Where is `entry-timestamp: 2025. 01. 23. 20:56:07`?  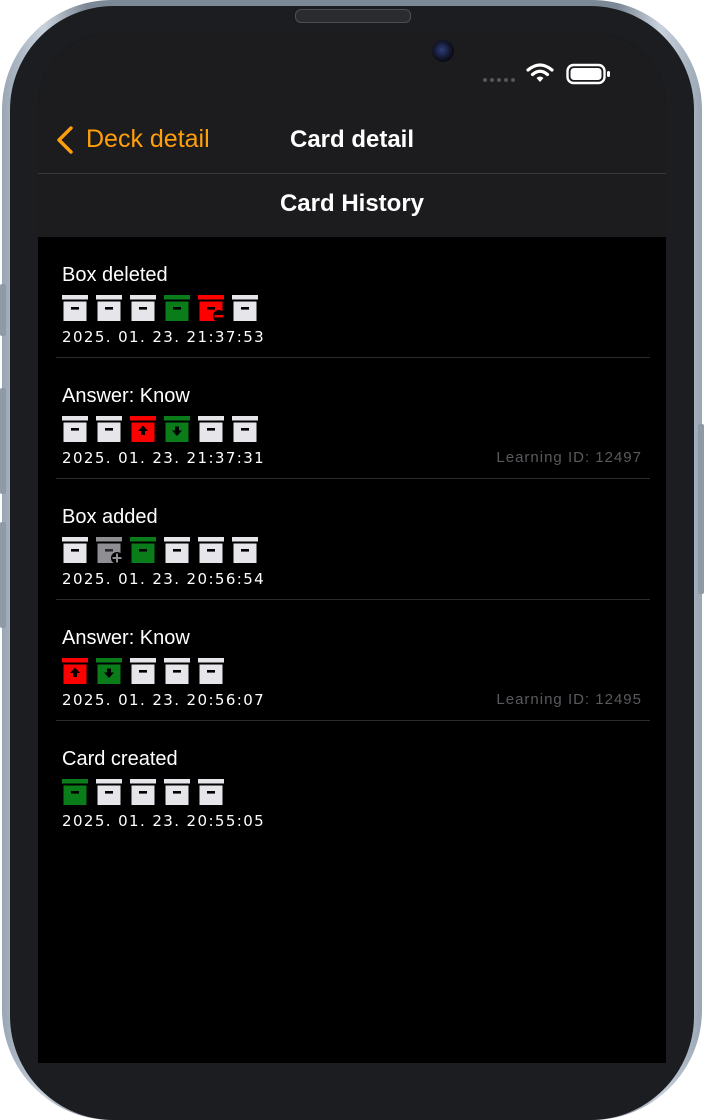
entry-timestamp: 2025. 01. 23. 20:56:07 is located at coordinates (164, 700).